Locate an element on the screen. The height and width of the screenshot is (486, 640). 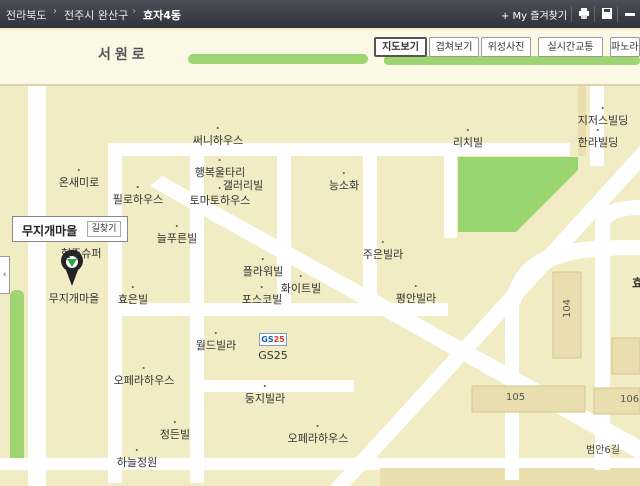
poi-label: 갤러리빌 is located at coordinates (243, 185).